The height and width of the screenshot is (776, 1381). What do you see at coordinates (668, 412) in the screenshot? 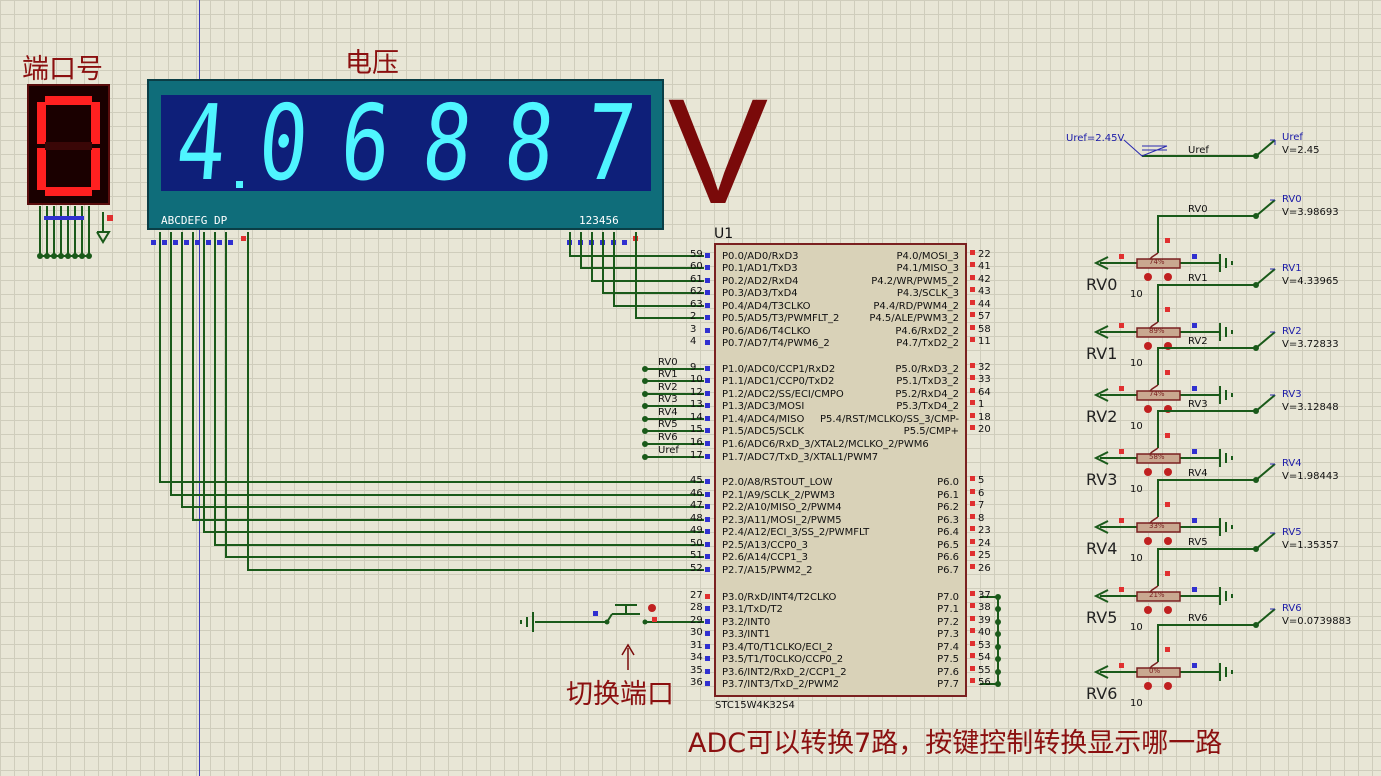
I see `net-label: RV4` at bounding box center [668, 412].